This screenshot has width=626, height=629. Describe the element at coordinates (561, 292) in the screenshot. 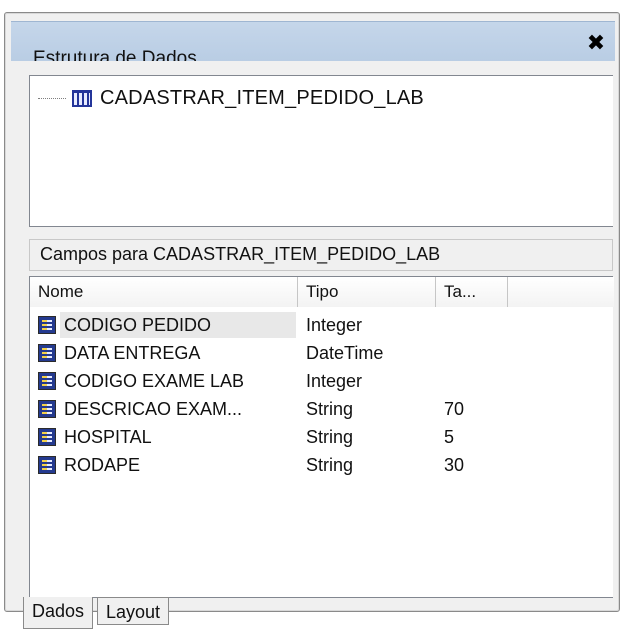

I see `column-header-empty` at that location.